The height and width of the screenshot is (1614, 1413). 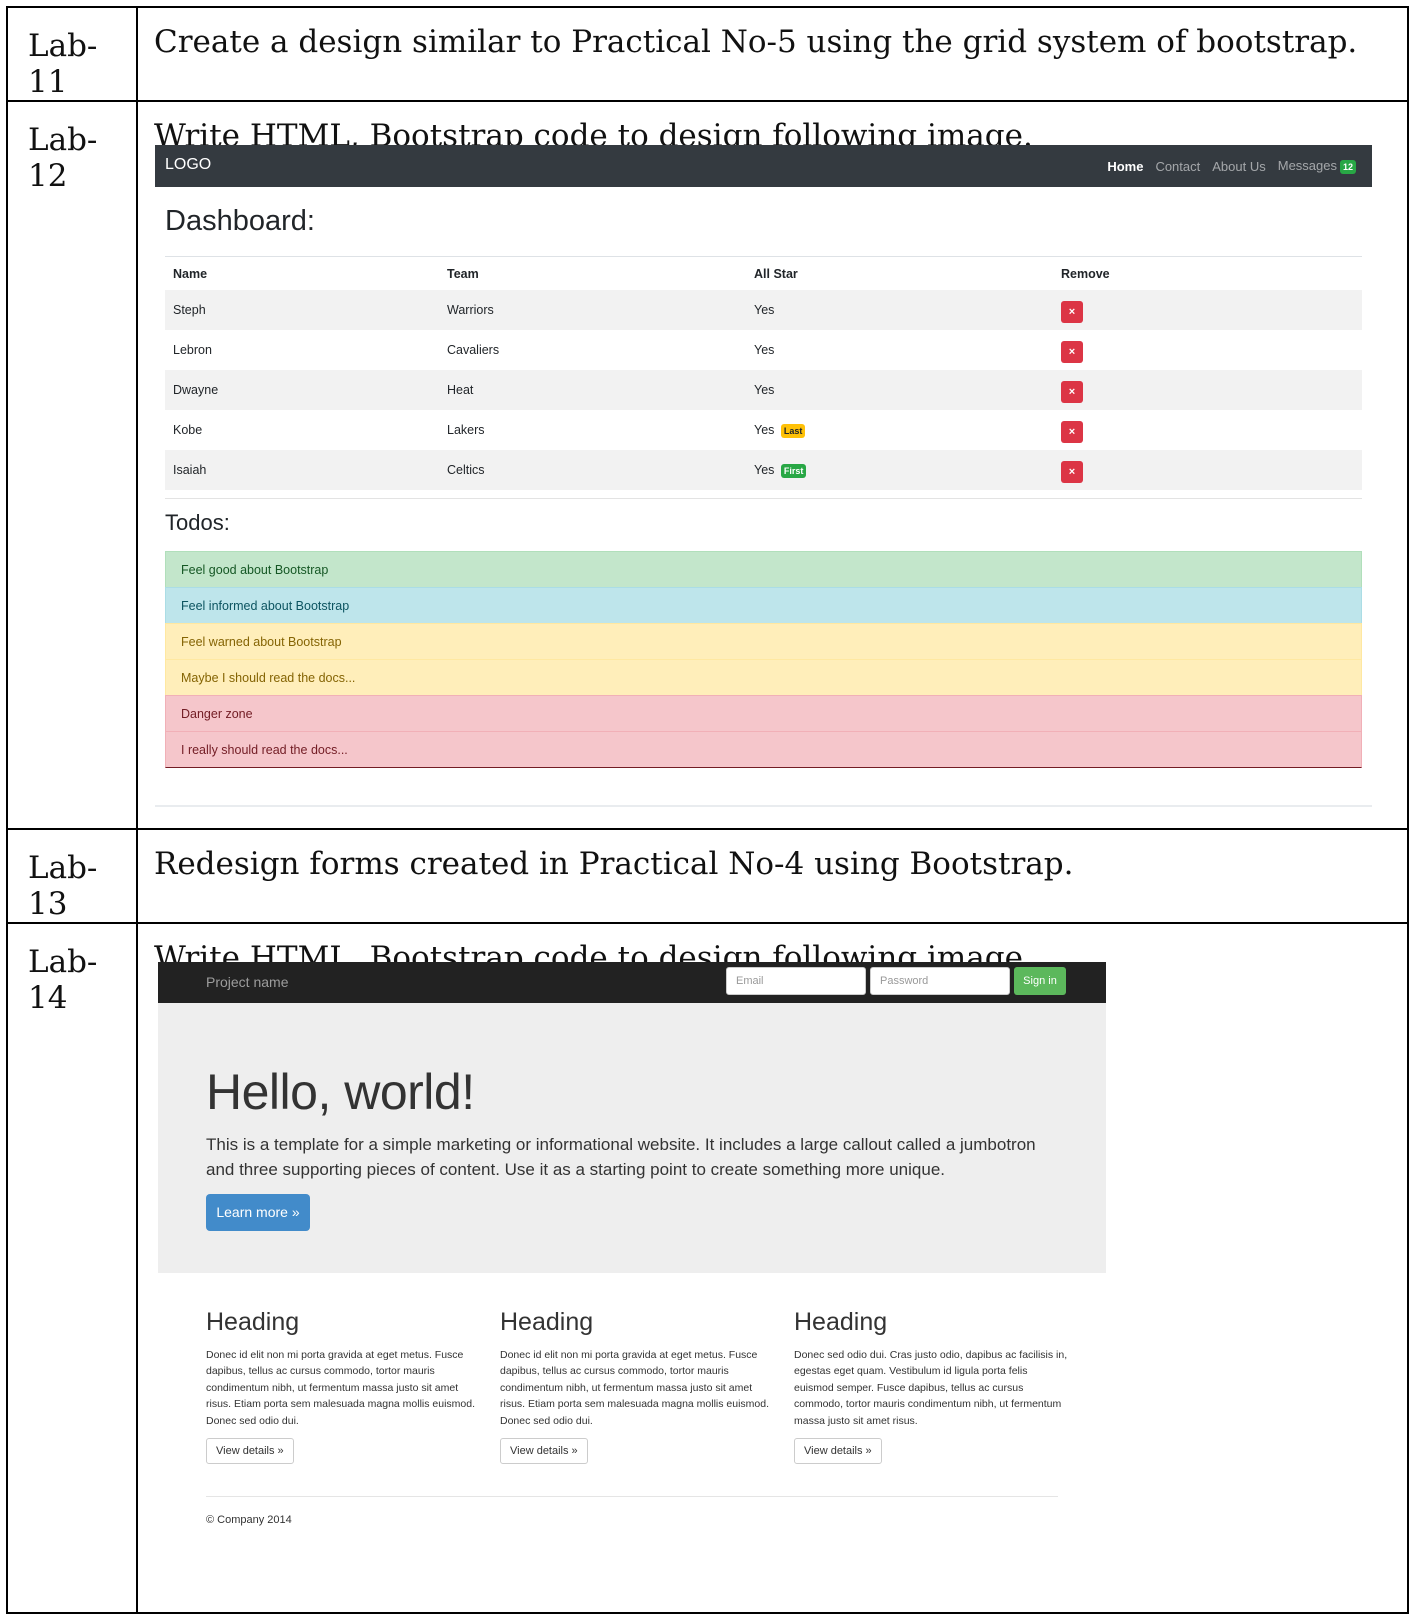 What do you see at coordinates (592, 390) in the screenshot?
I see `player-team: Heat` at bounding box center [592, 390].